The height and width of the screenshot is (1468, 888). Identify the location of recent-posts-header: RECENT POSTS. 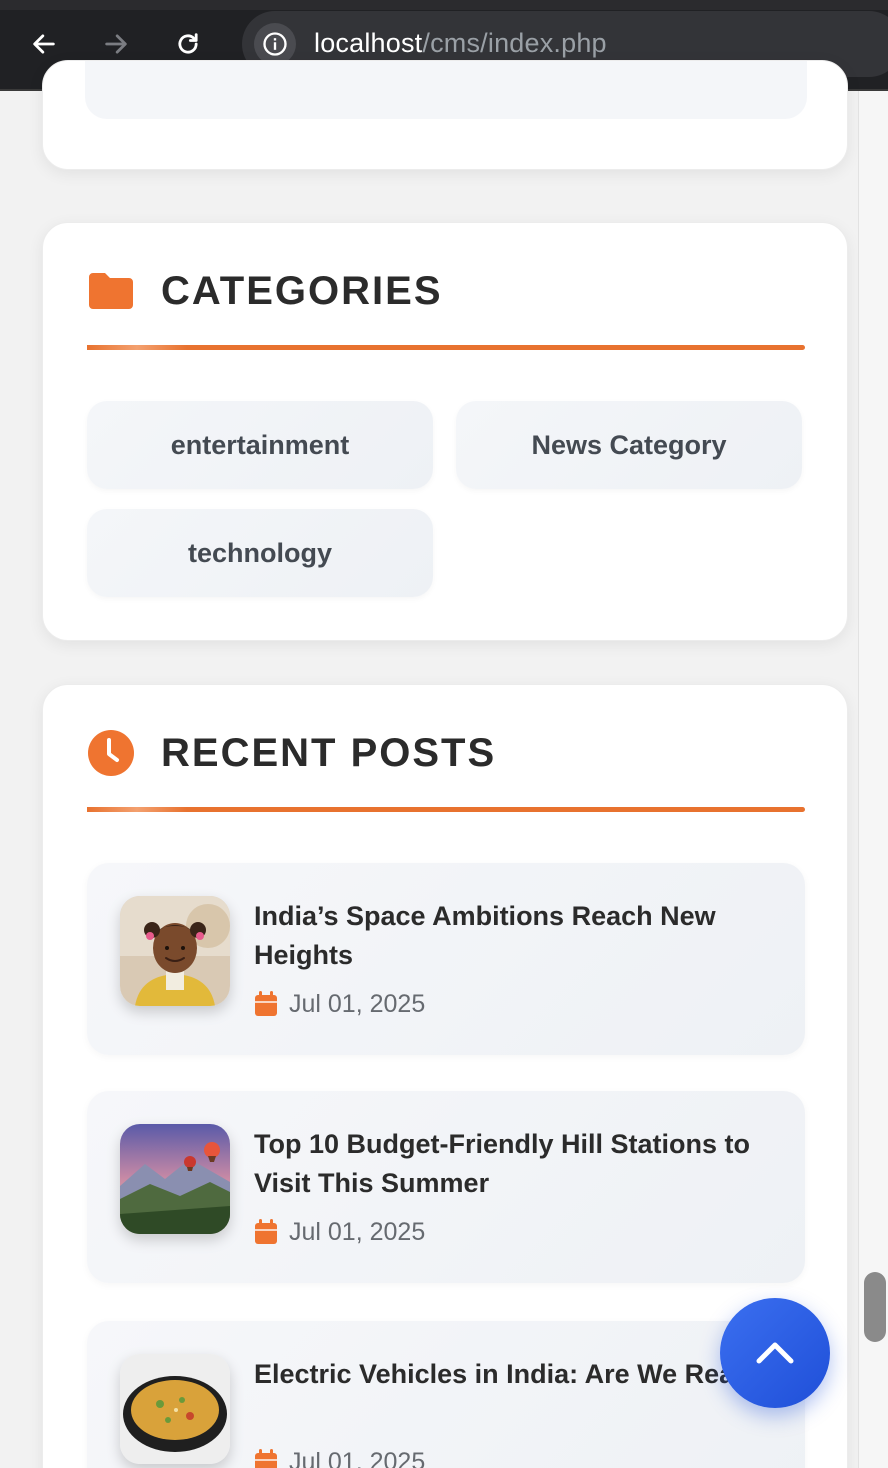
(292, 753).